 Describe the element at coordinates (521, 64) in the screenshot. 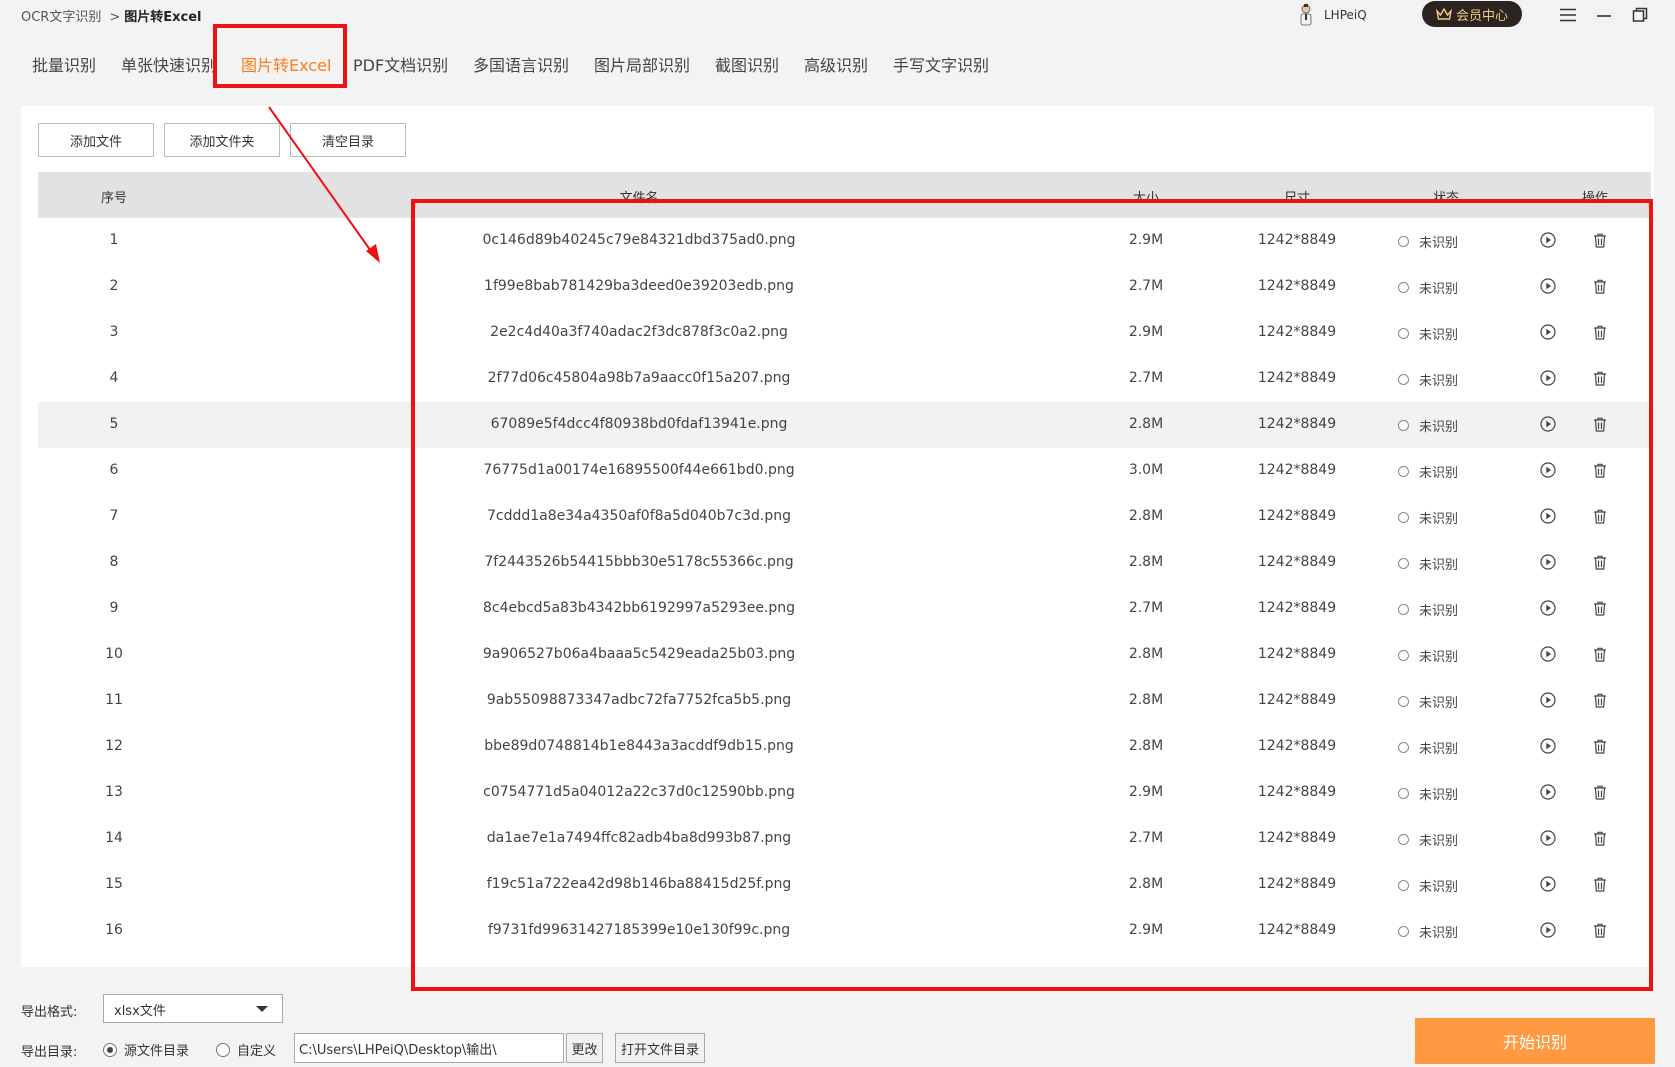

I see `tab-multi-language-ocr: 多国语言识别` at that location.